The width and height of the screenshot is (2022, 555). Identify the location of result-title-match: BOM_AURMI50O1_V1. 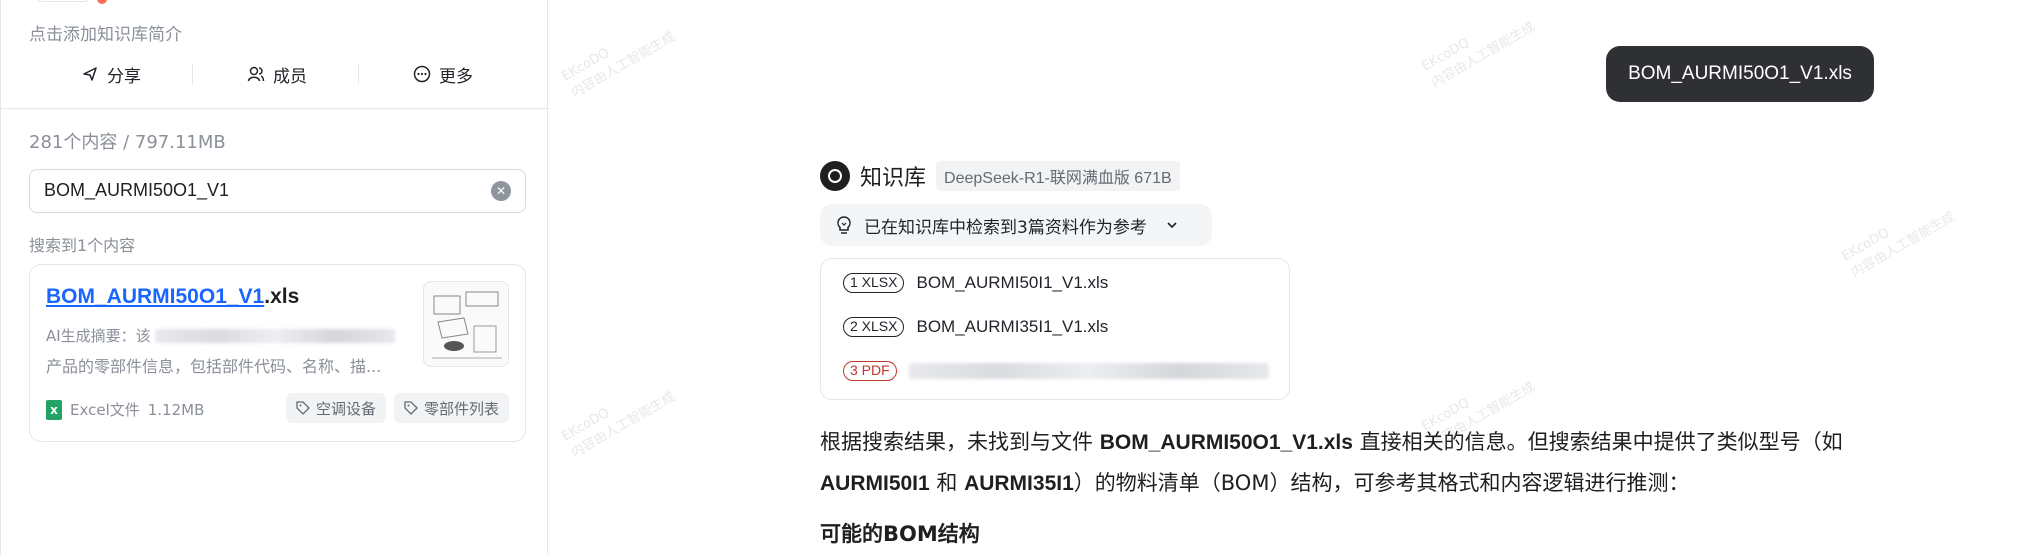
(155, 296).